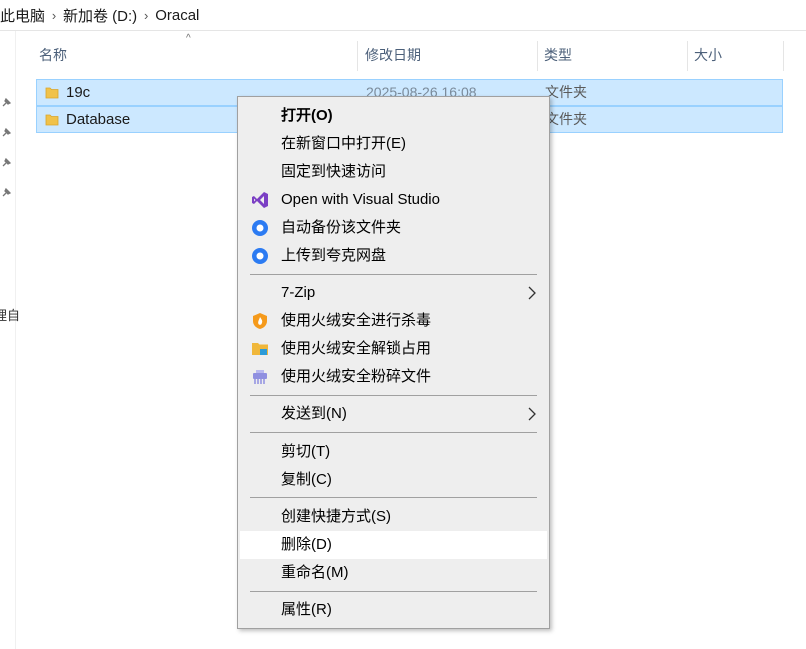 The height and width of the screenshot is (649, 806). I want to click on nav-item-fragment: 理自, so click(10, 314).